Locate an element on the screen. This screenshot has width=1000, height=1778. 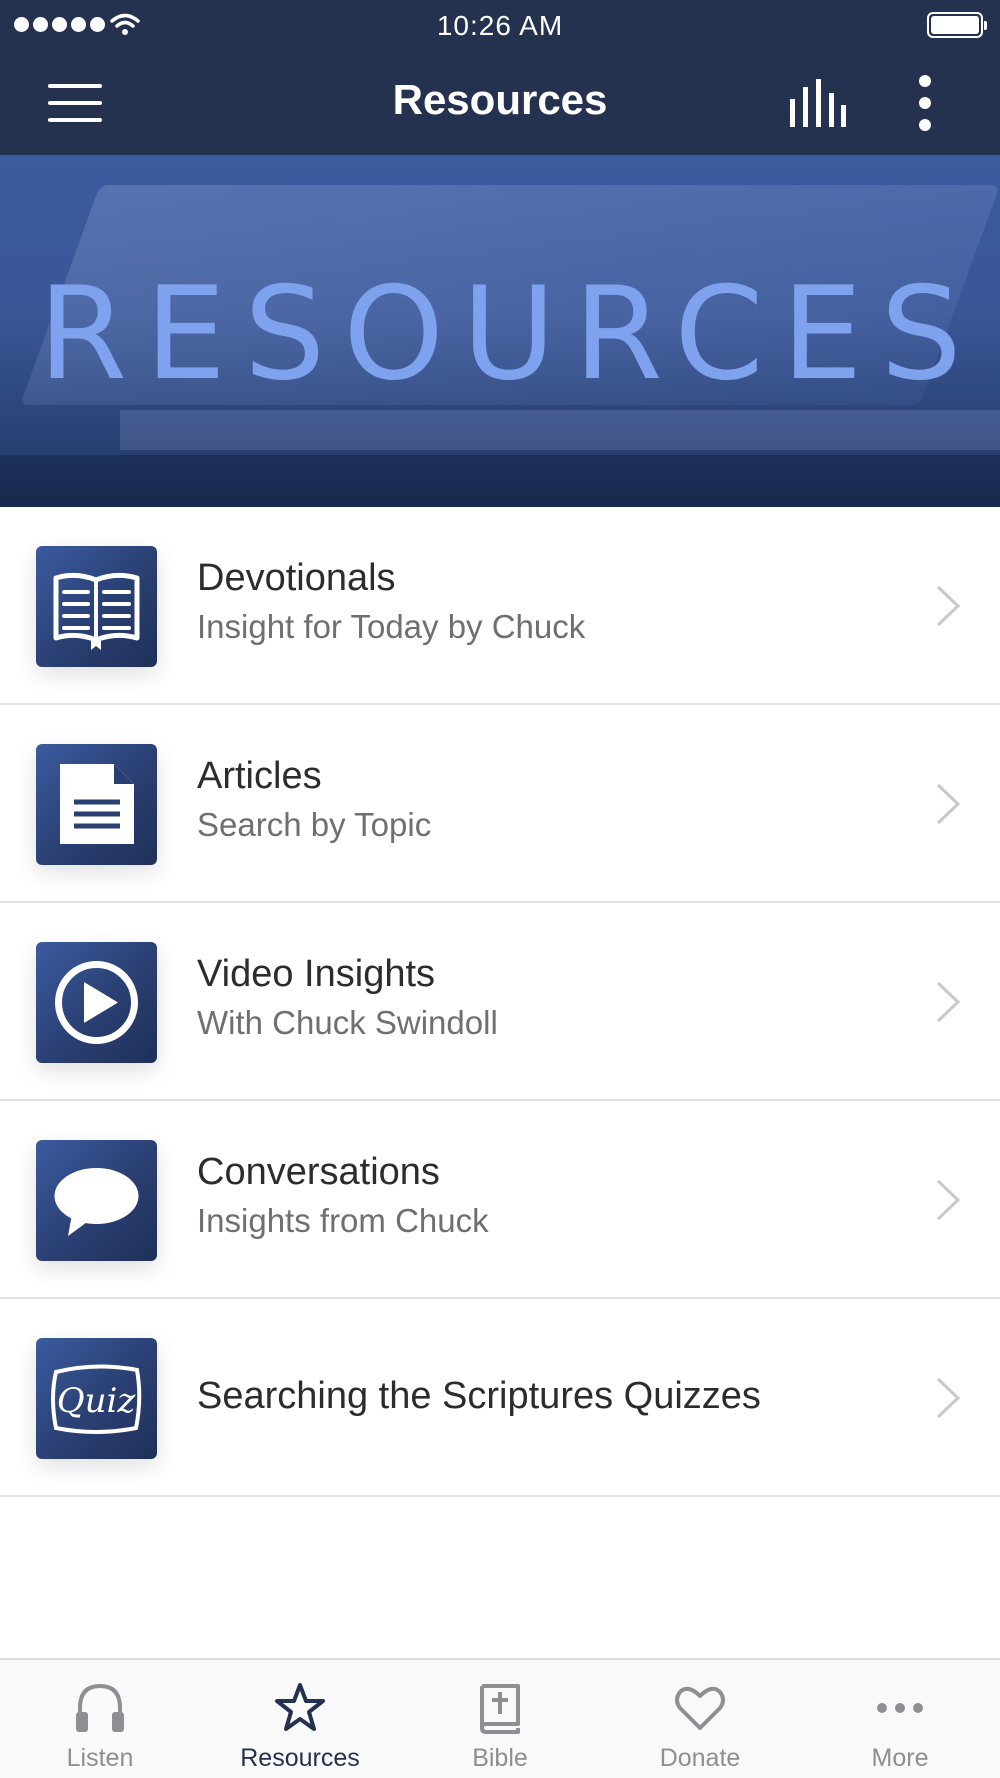
list-item-title: Conversations is located at coordinates (318, 1172).